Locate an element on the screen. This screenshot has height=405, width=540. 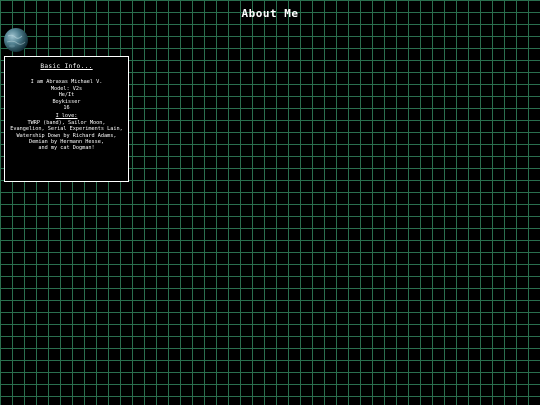
page-title: About Me is located at coordinates (270, 13).